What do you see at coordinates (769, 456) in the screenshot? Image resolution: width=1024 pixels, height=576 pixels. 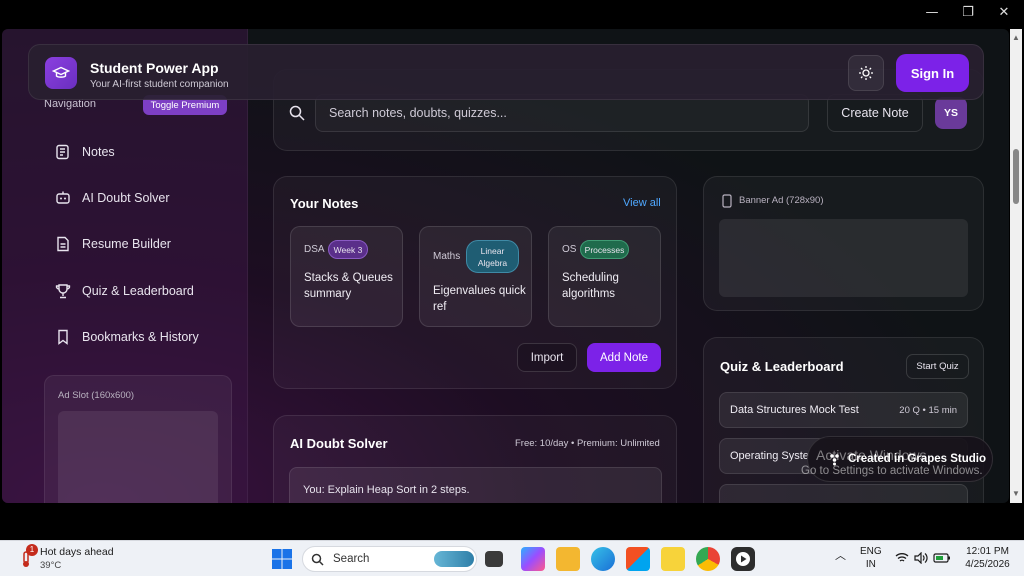 I see `quiz-name: Operating Syste` at bounding box center [769, 456].